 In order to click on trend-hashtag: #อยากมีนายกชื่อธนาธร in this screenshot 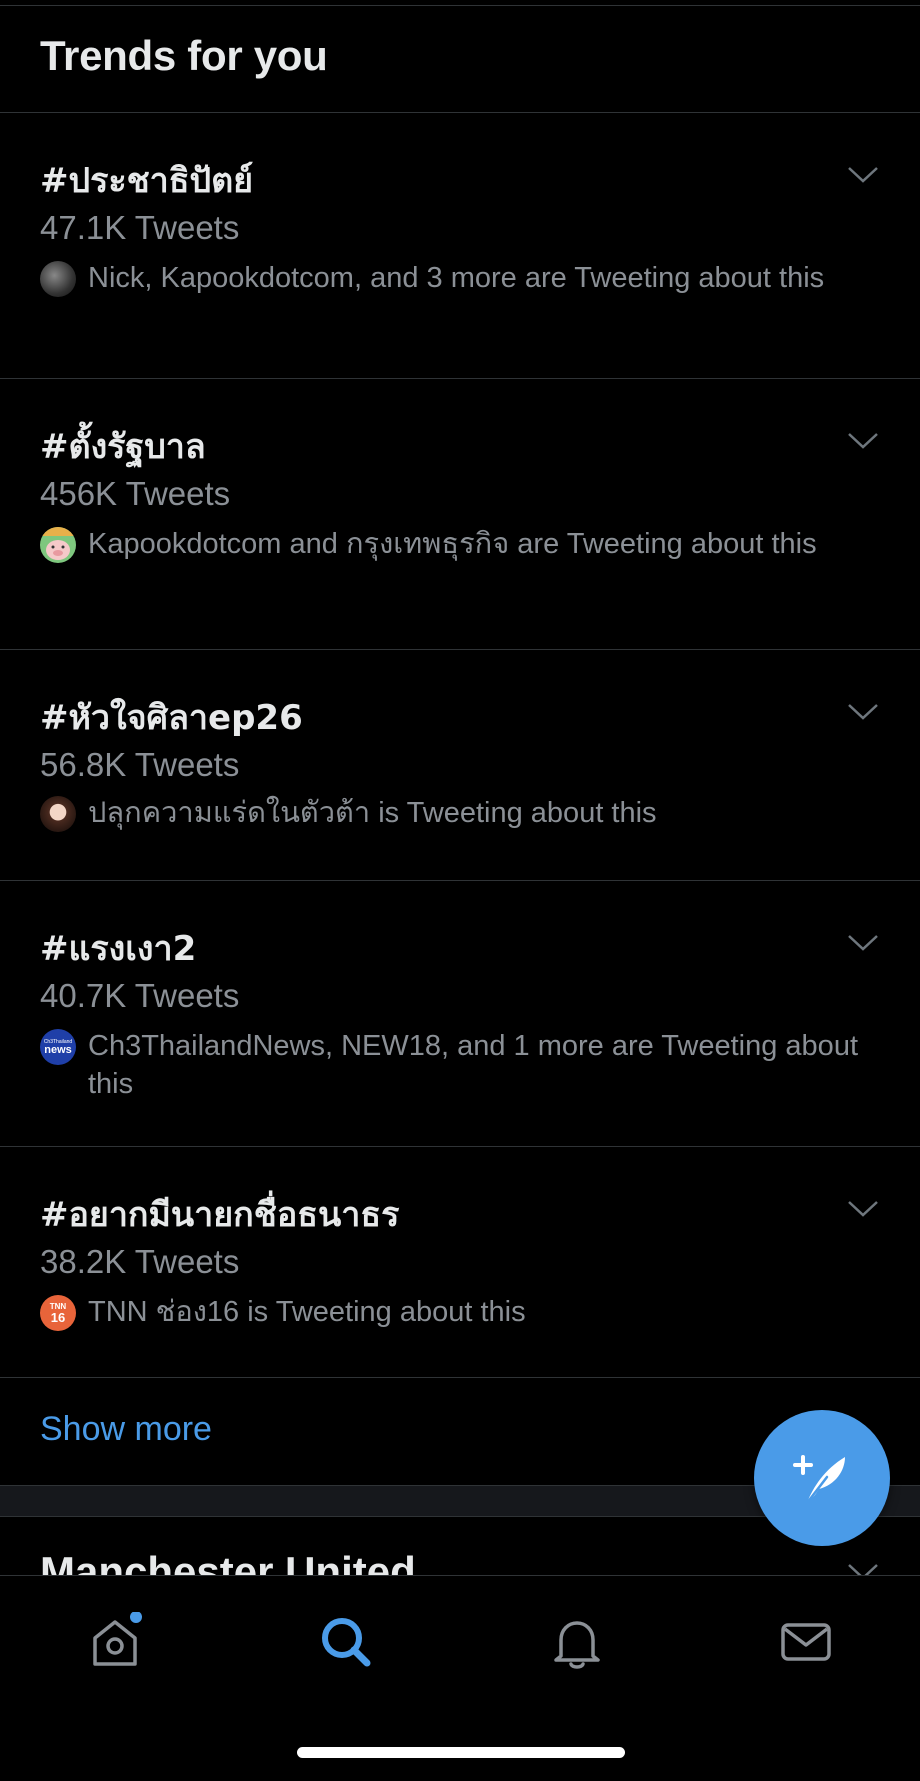, I will do `click(220, 1215)`.